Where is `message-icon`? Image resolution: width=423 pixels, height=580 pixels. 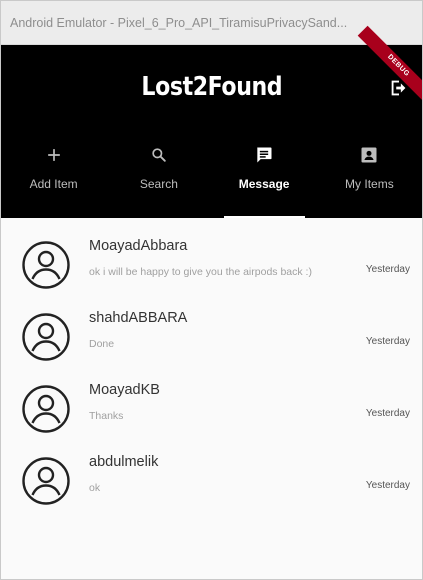 message-icon is located at coordinates (264, 155).